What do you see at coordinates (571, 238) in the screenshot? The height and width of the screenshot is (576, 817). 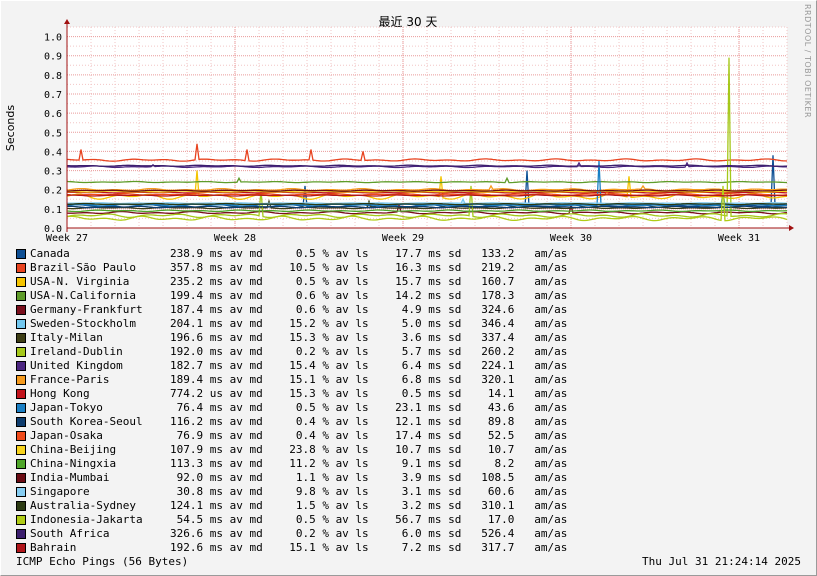 I see `x-tick-label: Week 30` at bounding box center [571, 238].